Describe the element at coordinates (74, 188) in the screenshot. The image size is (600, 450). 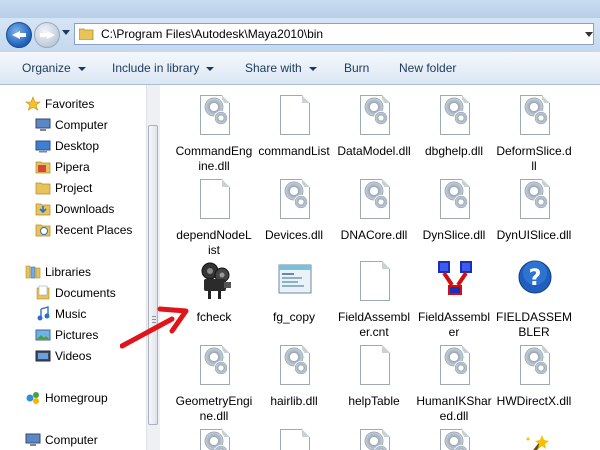
I see `nav-project-label: Project` at that location.